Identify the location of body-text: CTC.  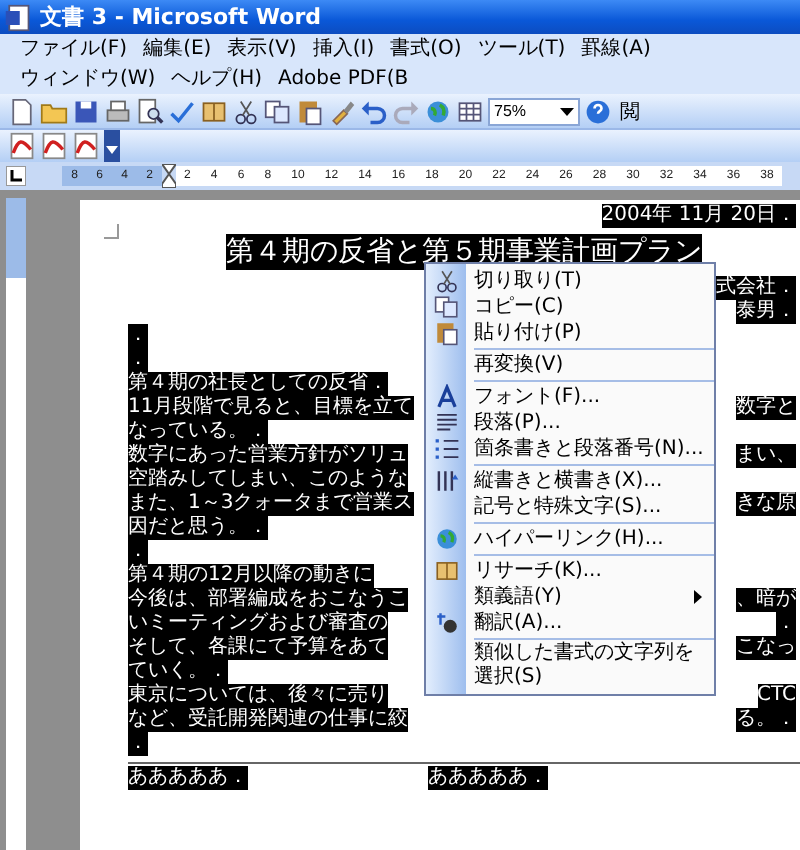
(776, 696).